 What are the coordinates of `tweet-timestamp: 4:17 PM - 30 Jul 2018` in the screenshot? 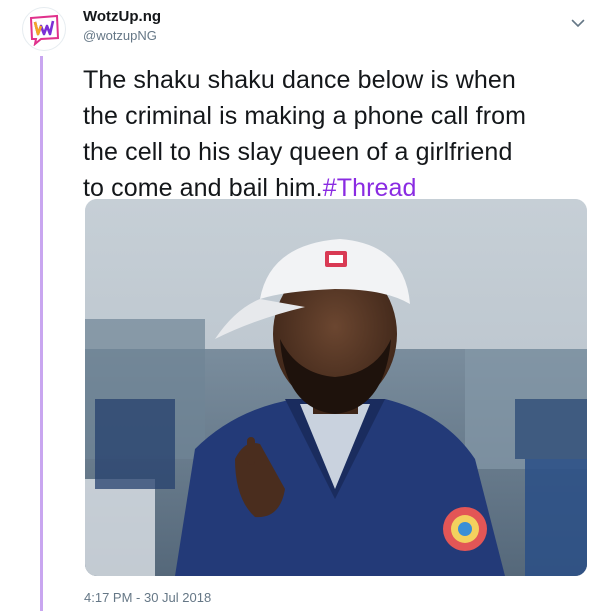 It's located at (147, 597).